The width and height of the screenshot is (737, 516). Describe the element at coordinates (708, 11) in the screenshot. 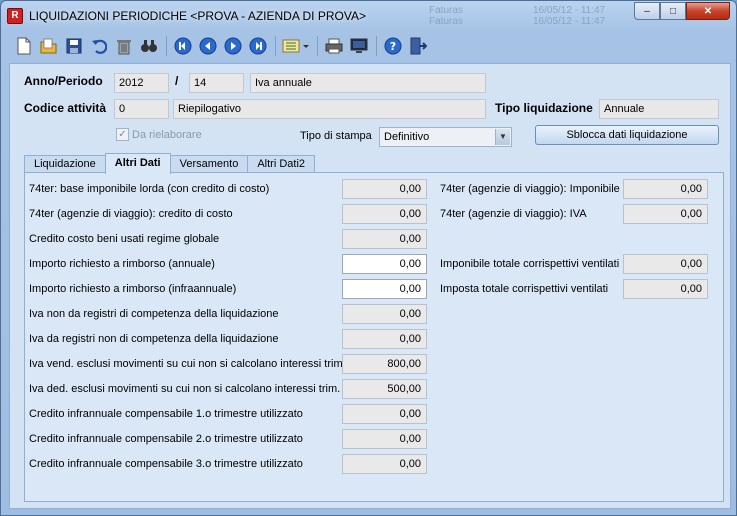

I see `close-button: ✕` at that location.